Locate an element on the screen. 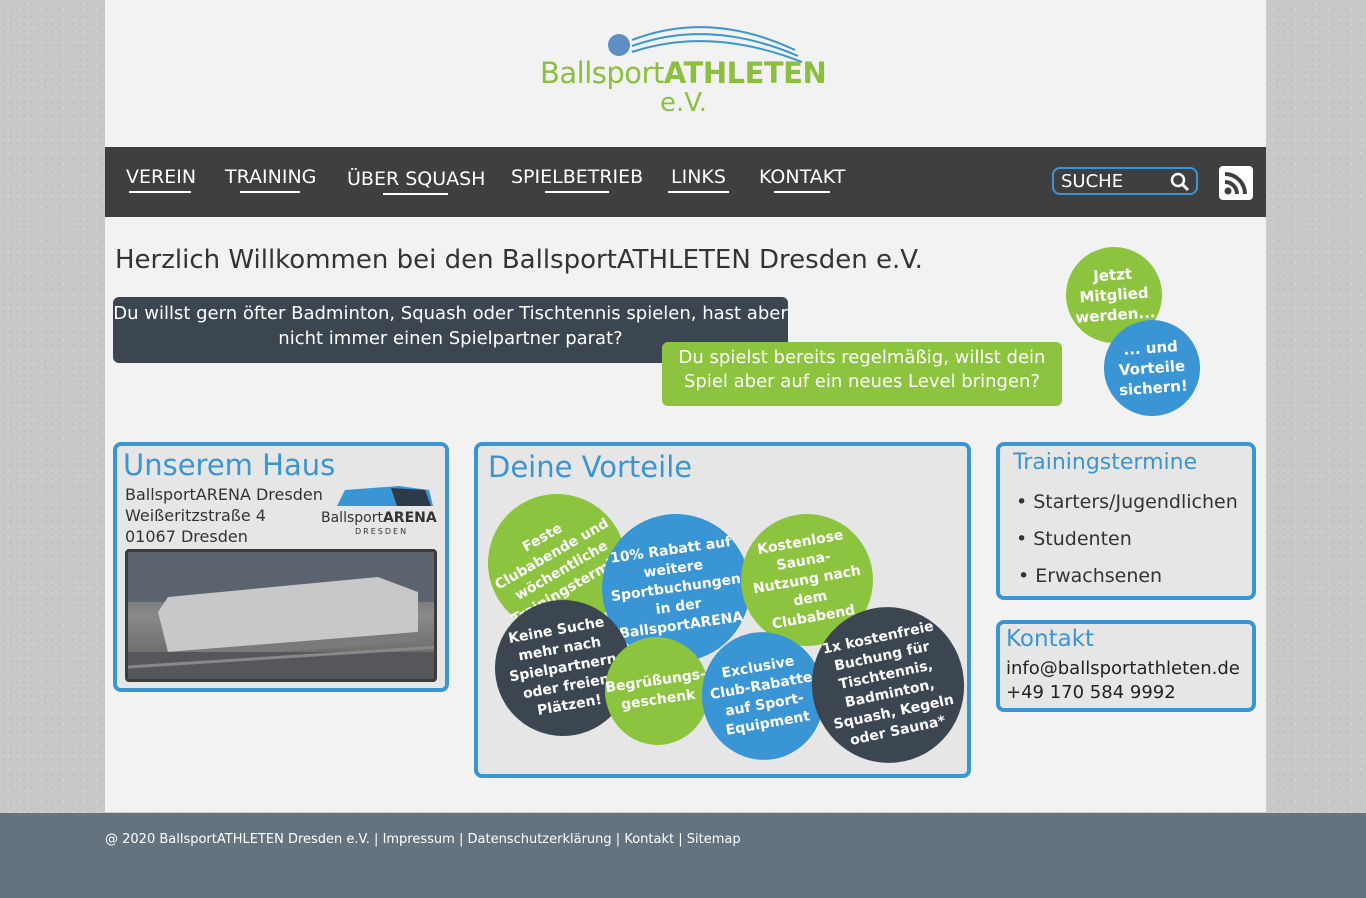 Image resolution: width=1366 pixels, height=898 pixels. contact-email: info@ballsportathleten.de is located at coordinates (1123, 668).